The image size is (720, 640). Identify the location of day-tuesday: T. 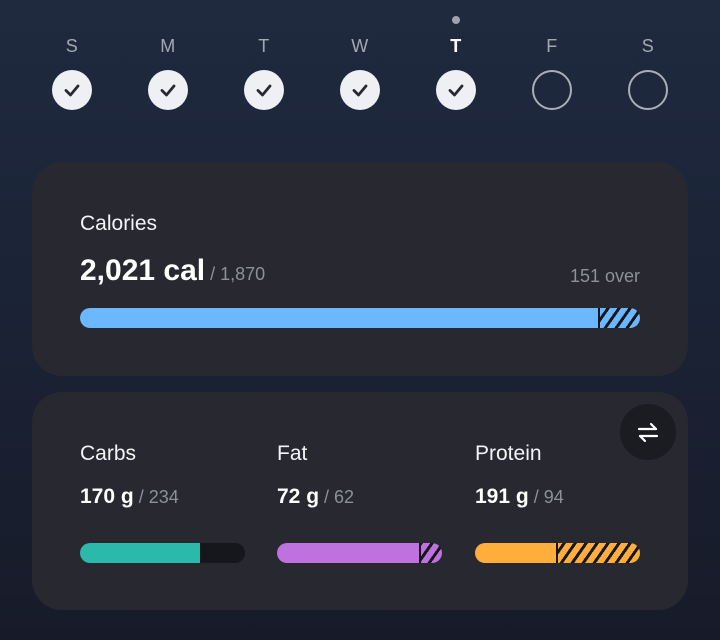
(264, 65).